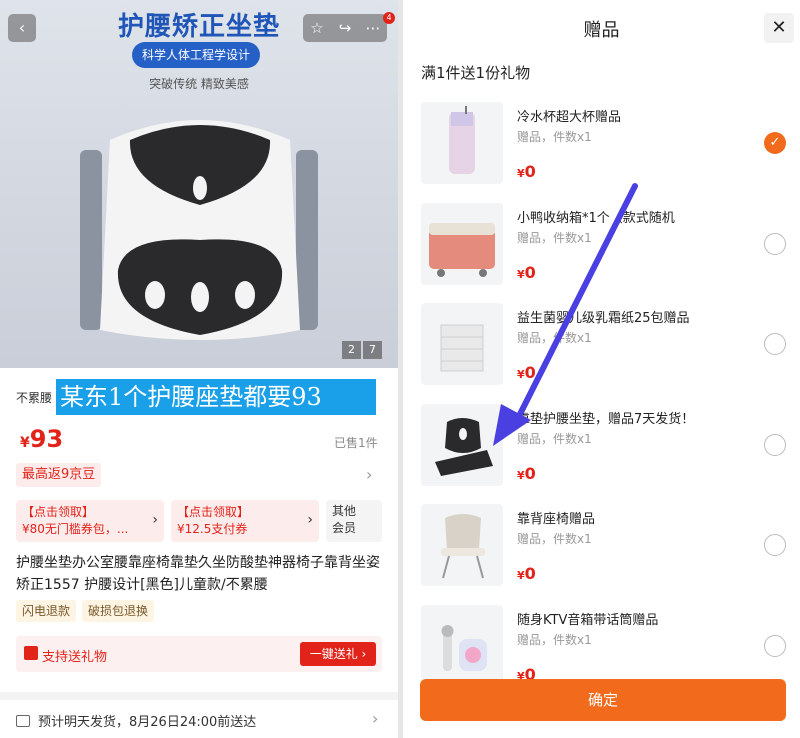 This screenshot has height=738, width=800. What do you see at coordinates (46, 439) in the screenshot?
I see `price-value: 93` at bounding box center [46, 439].